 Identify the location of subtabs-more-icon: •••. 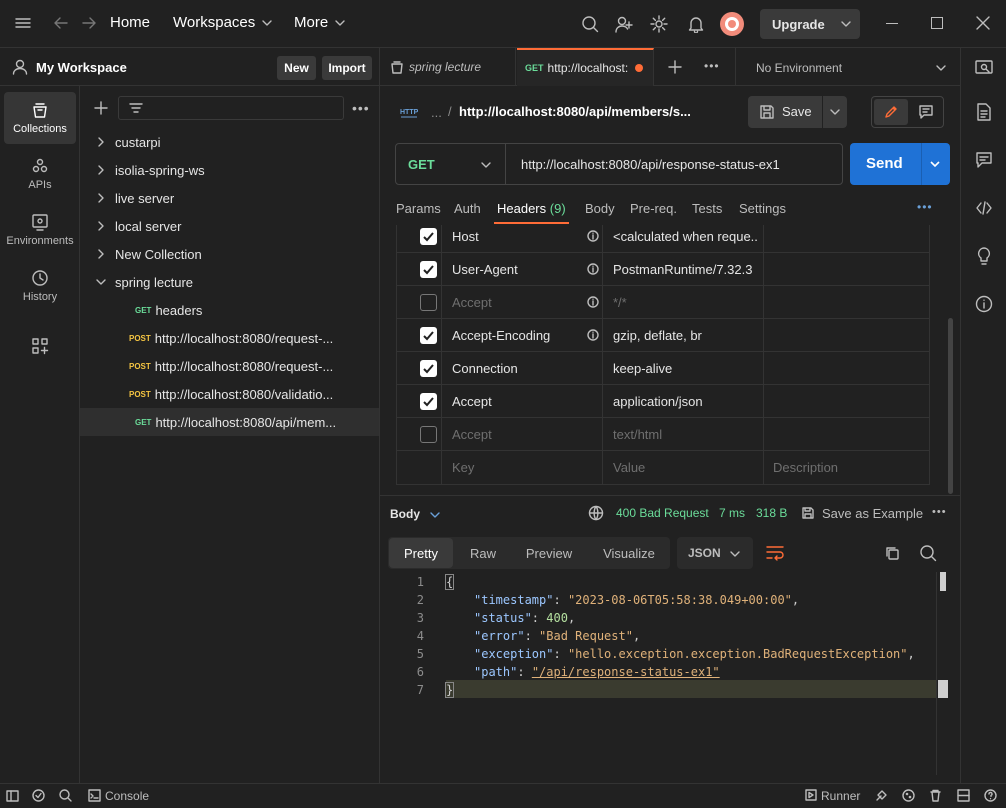
(925, 207).